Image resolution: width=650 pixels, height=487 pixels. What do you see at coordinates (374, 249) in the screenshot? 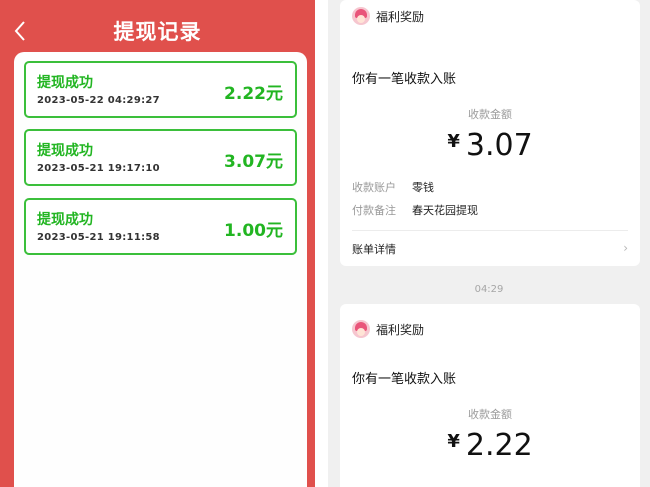
I see `bill-details-label: 账单详情` at bounding box center [374, 249].